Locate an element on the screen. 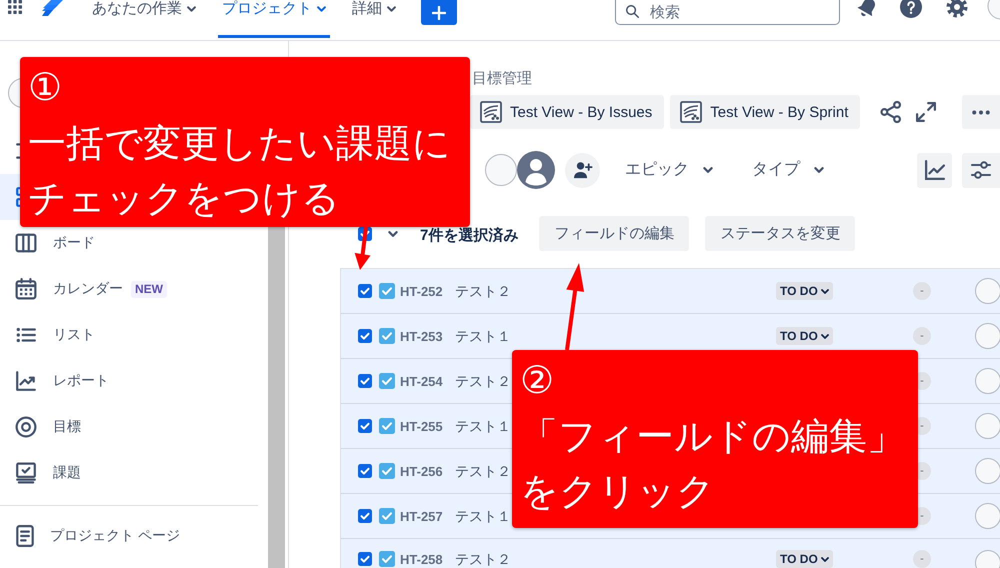  calendar-icon is located at coordinates (26, 289).